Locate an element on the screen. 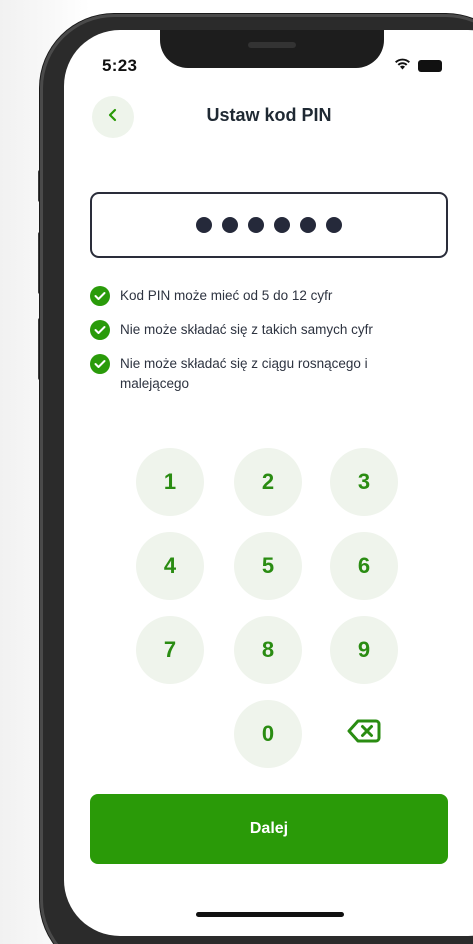 This screenshot has width=473, height=944. key-2: 2 is located at coordinates (268, 482).